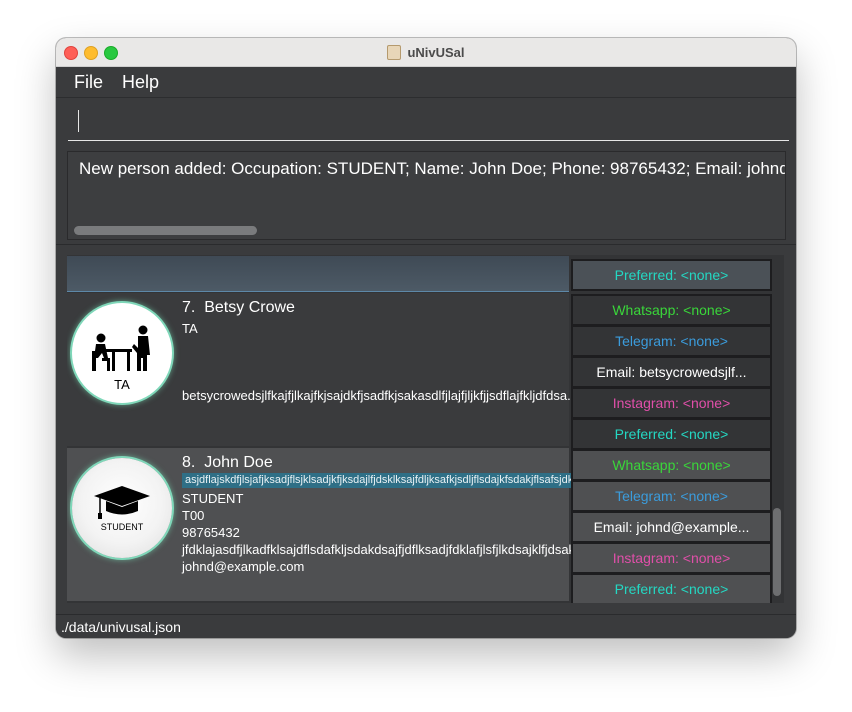  What do you see at coordinates (426, 244) in the screenshot?
I see `panel-divider` at bounding box center [426, 244].